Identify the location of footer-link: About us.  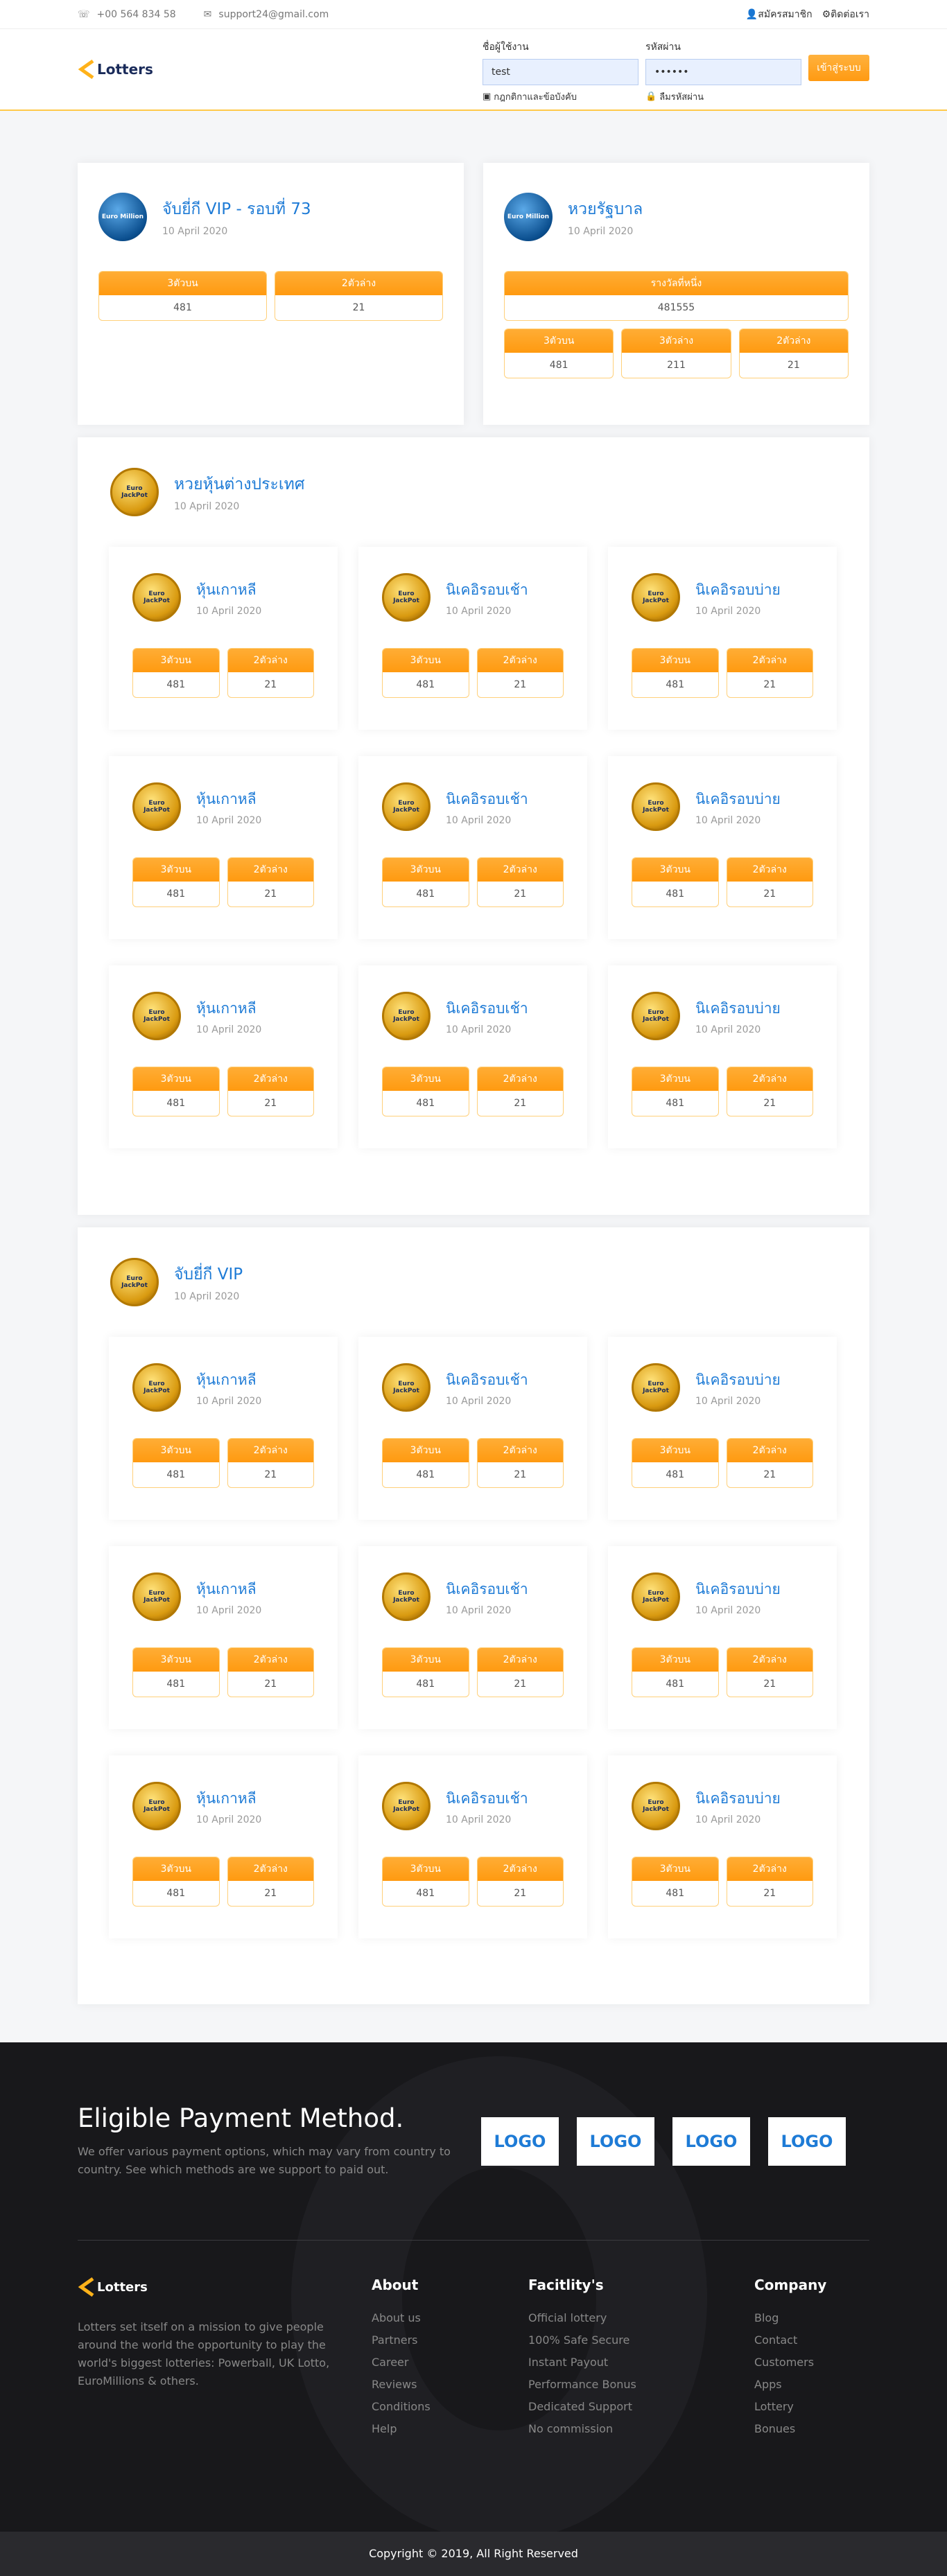
(450, 2317).